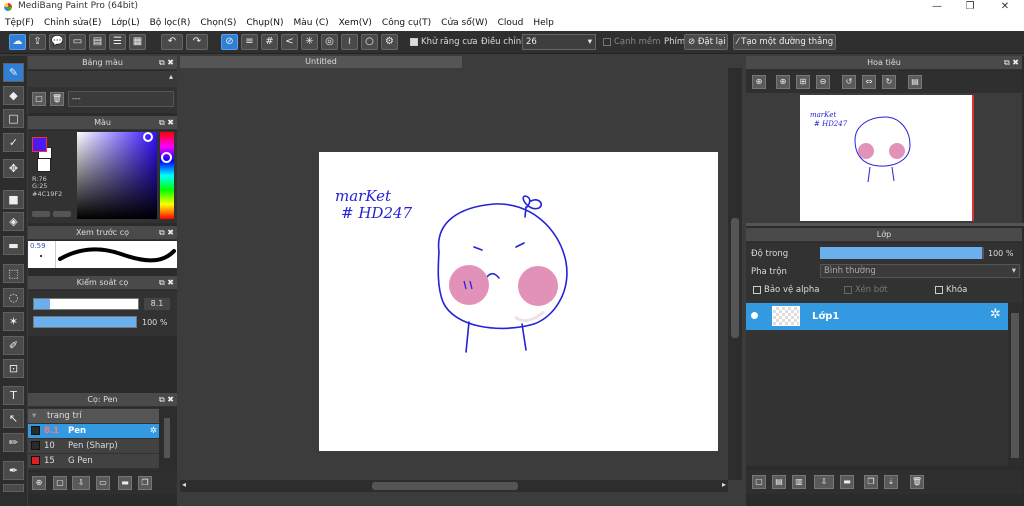 This screenshot has height=506, width=1024. Describe the element at coordinates (269, 42) in the screenshot. I see `snap-grid-icon: #` at that location.